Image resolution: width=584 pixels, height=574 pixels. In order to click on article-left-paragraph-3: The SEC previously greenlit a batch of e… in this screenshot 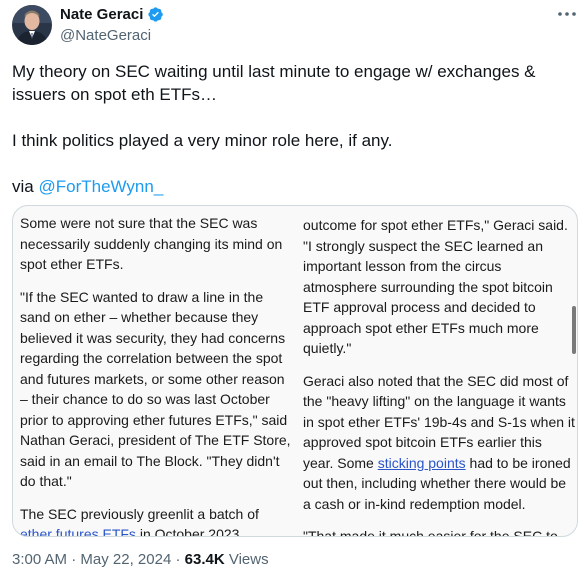, I will do `click(156, 520)`.